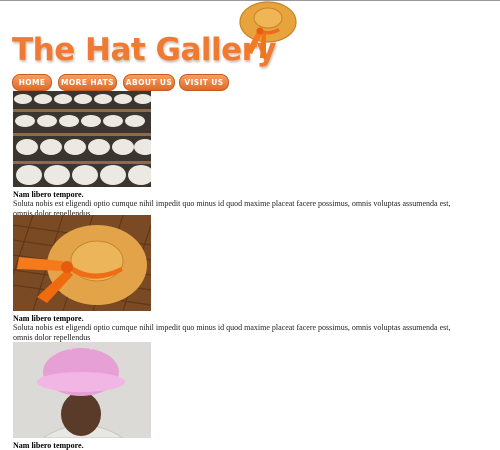 This screenshot has height=450, width=500. I want to click on straw-hat-icon, so click(268, 29).